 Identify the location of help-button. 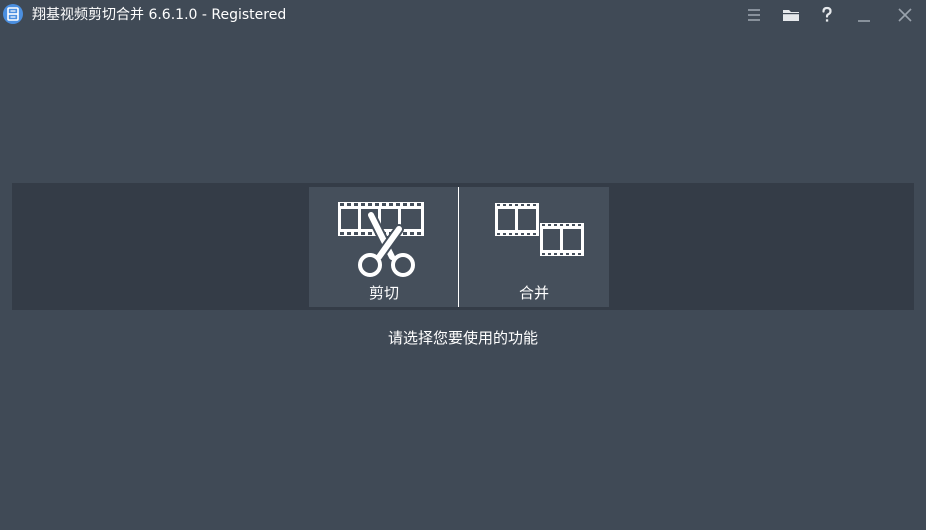
(827, 15).